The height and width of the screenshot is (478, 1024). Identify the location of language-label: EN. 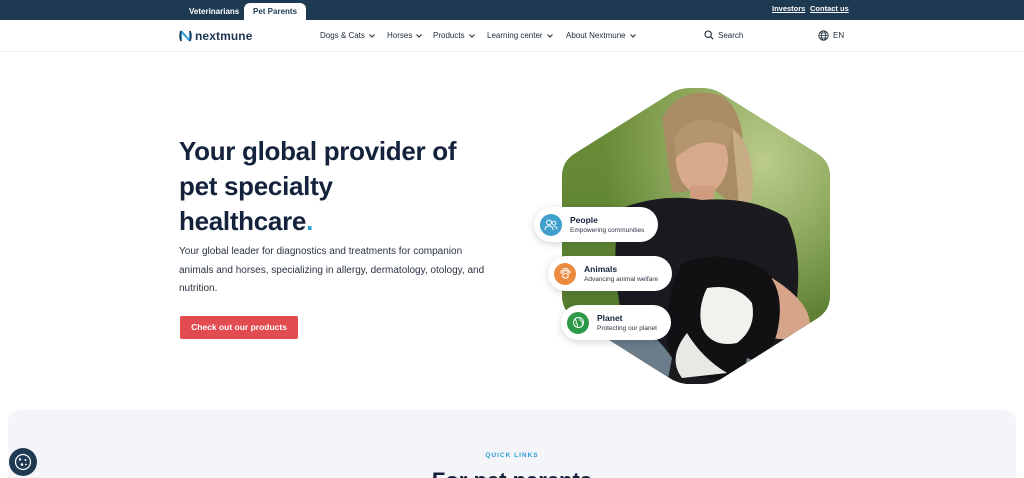
(839, 35).